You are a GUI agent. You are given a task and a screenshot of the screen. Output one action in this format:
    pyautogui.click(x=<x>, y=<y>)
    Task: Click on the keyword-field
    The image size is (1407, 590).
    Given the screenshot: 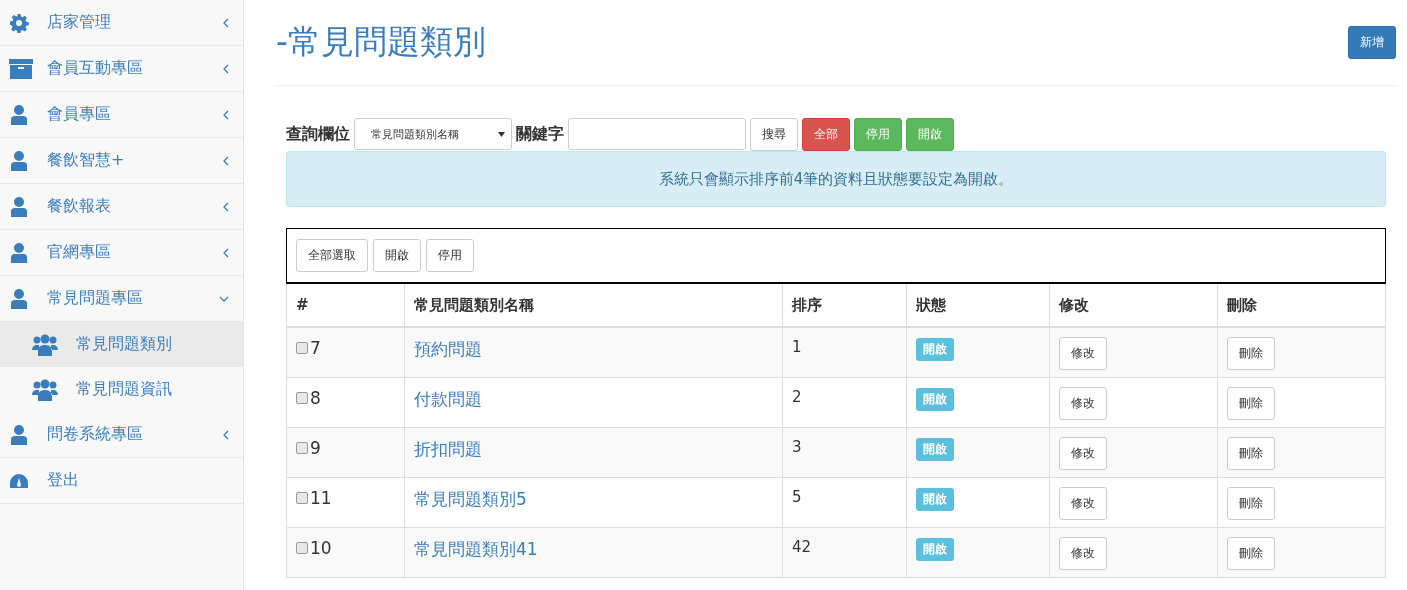 What is the action you would take?
    pyautogui.click(x=657, y=134)
    